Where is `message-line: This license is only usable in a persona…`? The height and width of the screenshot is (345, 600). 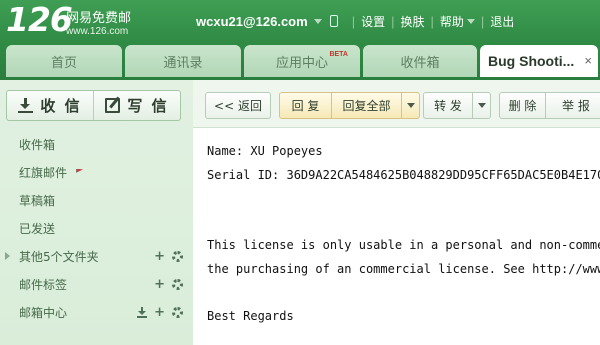
message-line: This license is only usable in a persona… is located at coordinates (403, 245).